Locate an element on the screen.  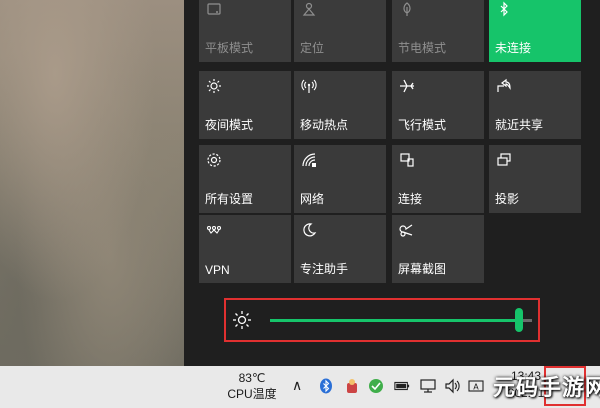
tile-label: 连接 is located at coordinates (410, 199).